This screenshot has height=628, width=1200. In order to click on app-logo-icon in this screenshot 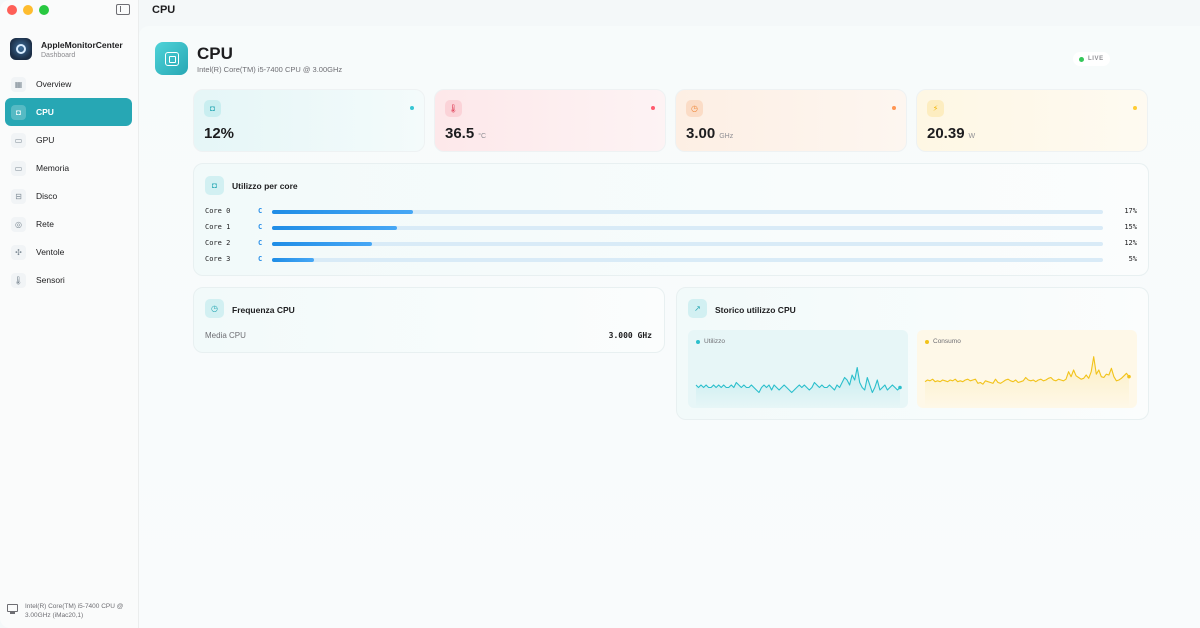, I will do `click(21, 49)`.